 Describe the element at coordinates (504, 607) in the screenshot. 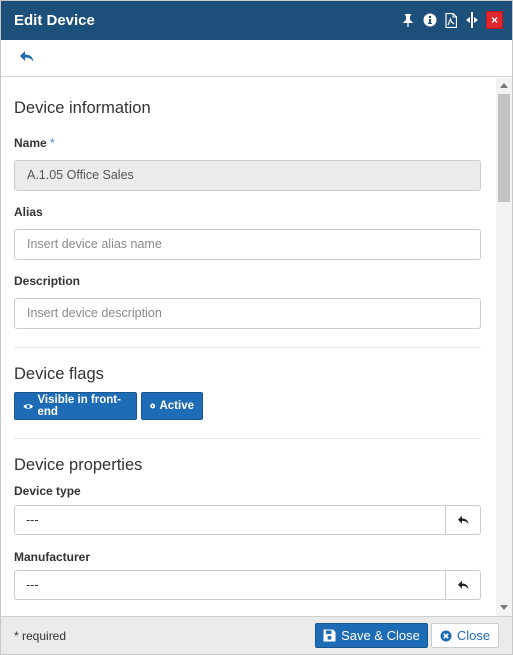

I see `scroll-down-arrow-icon` at that location.